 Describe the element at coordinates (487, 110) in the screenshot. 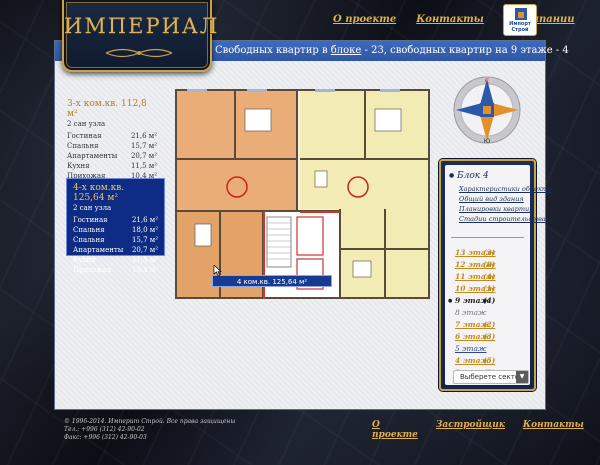

I see `compass-icon: С Ю` at that location.